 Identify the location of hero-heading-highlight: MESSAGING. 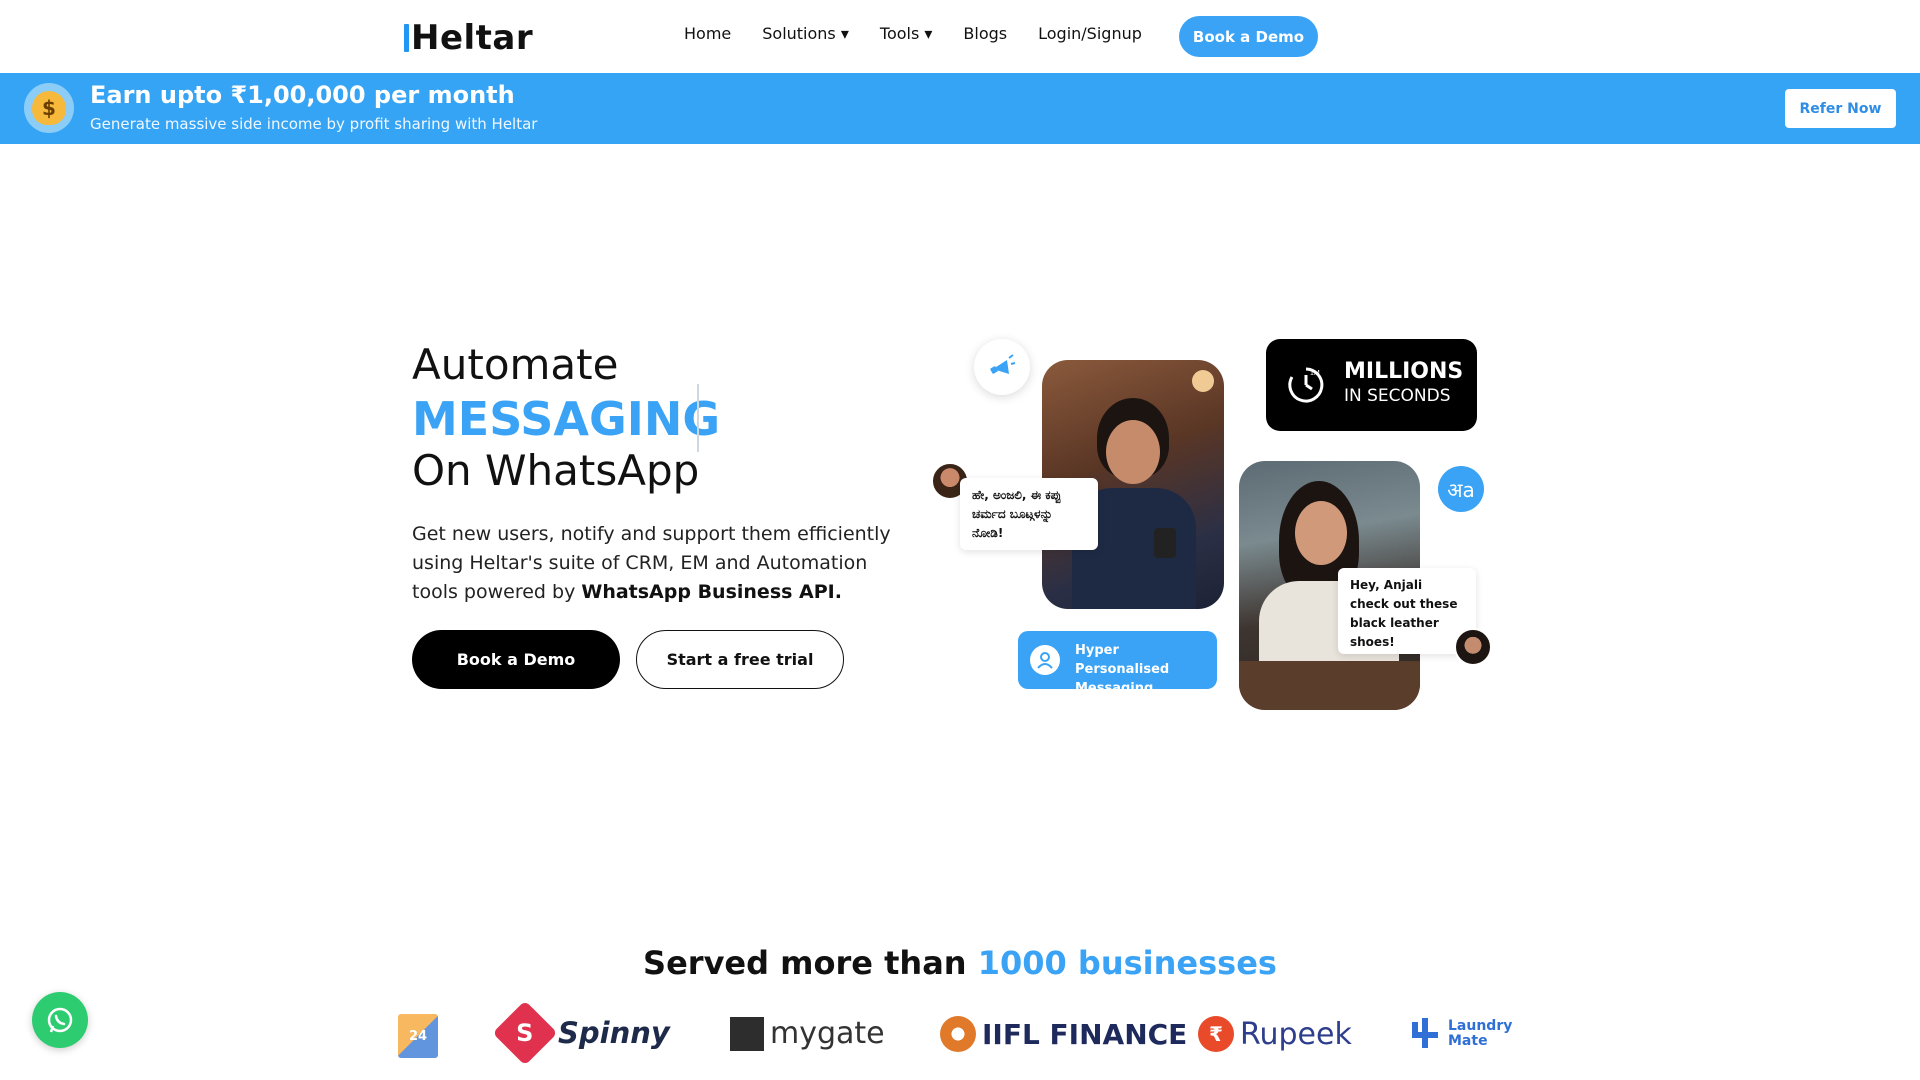
(566, 419).